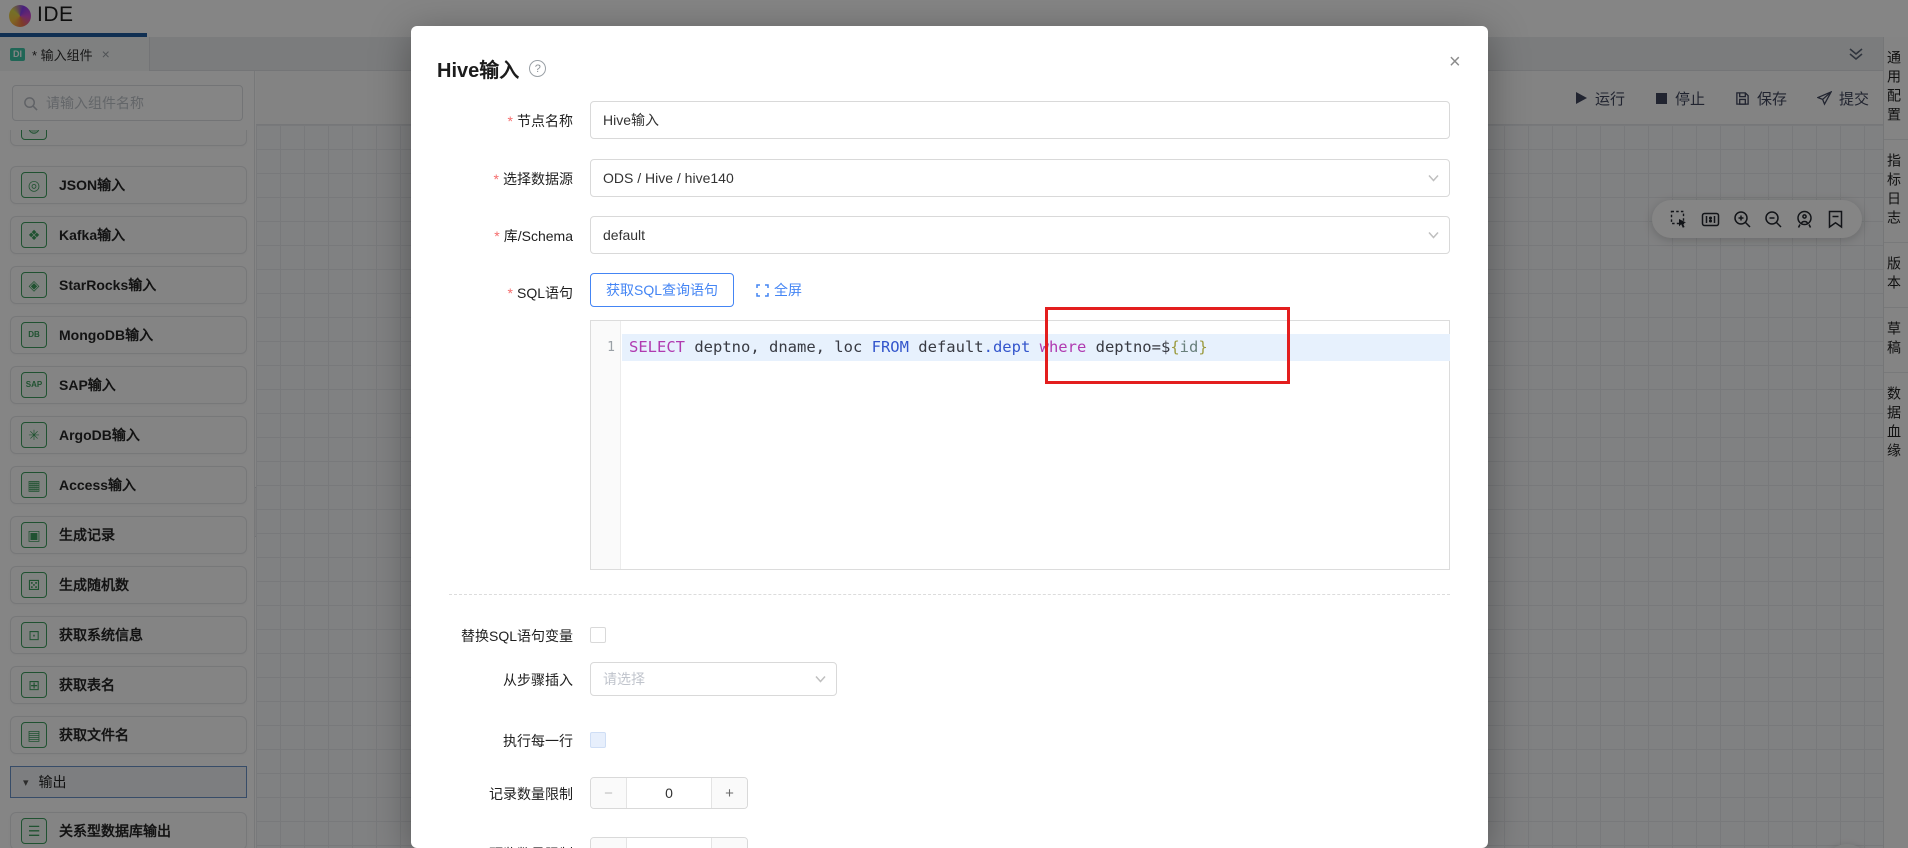 This screenshot has height=848, width=1908. I want to click on fullscreen-link: 全屏, so click(779, 290).